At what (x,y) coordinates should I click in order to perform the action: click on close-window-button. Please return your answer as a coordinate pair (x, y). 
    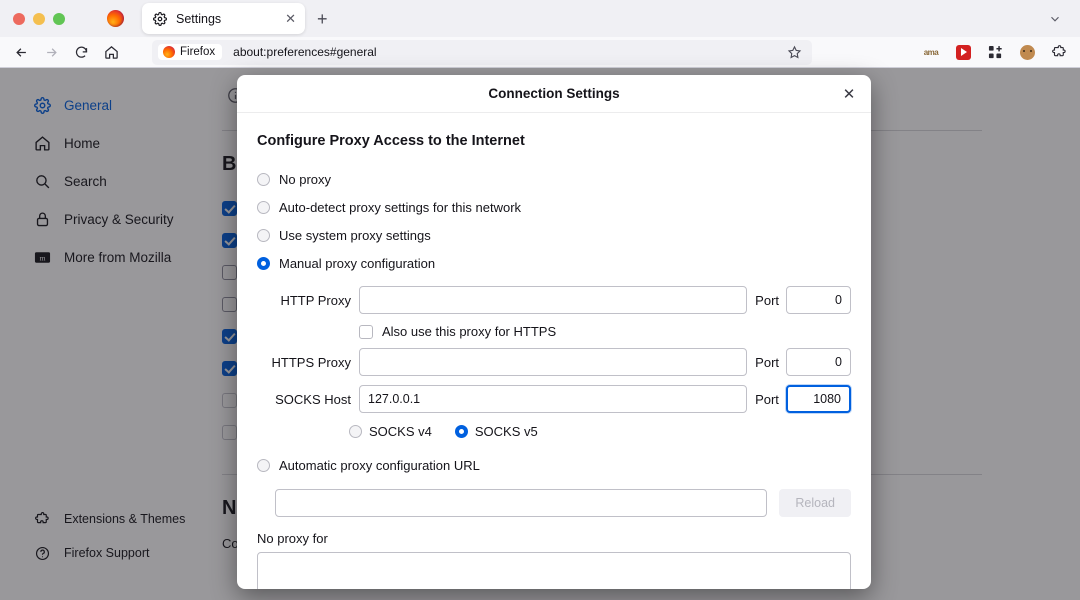
    Looking at the image, I should click on (19, 18).